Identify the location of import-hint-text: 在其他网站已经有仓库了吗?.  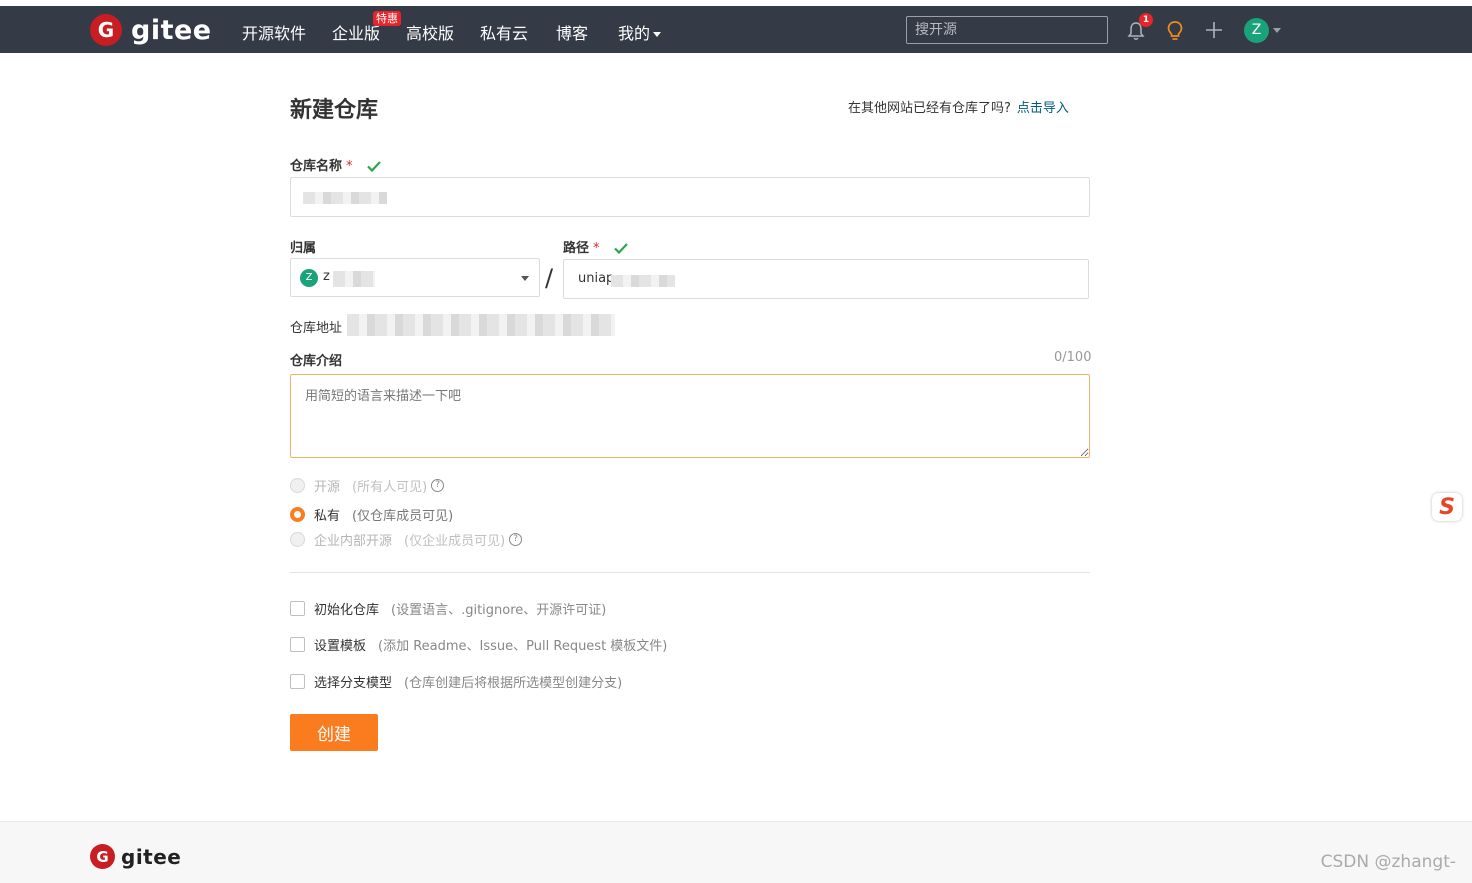
(929, 108).